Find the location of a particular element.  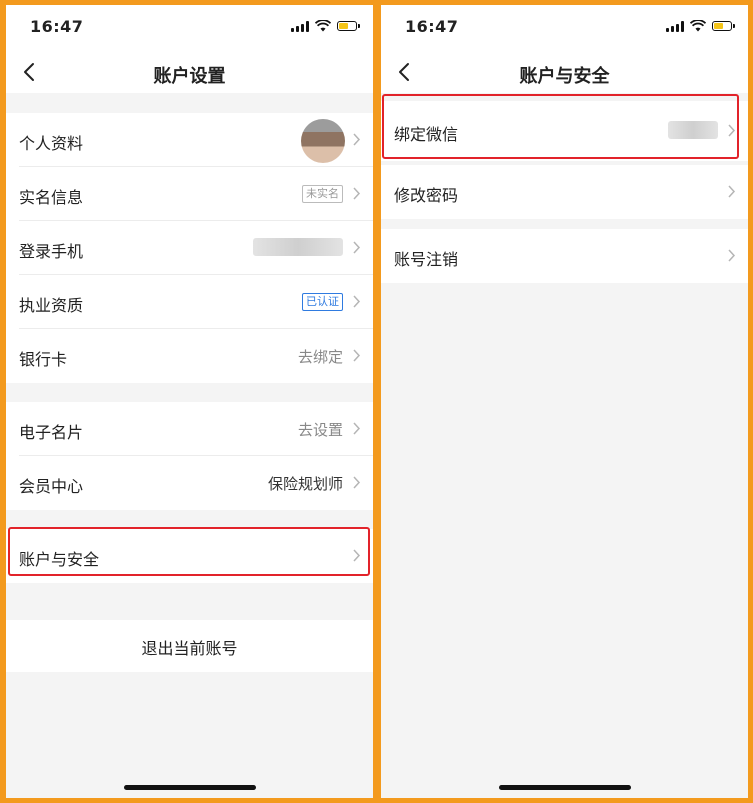

row-value: 去设置 is located at coordinates (320, 430).